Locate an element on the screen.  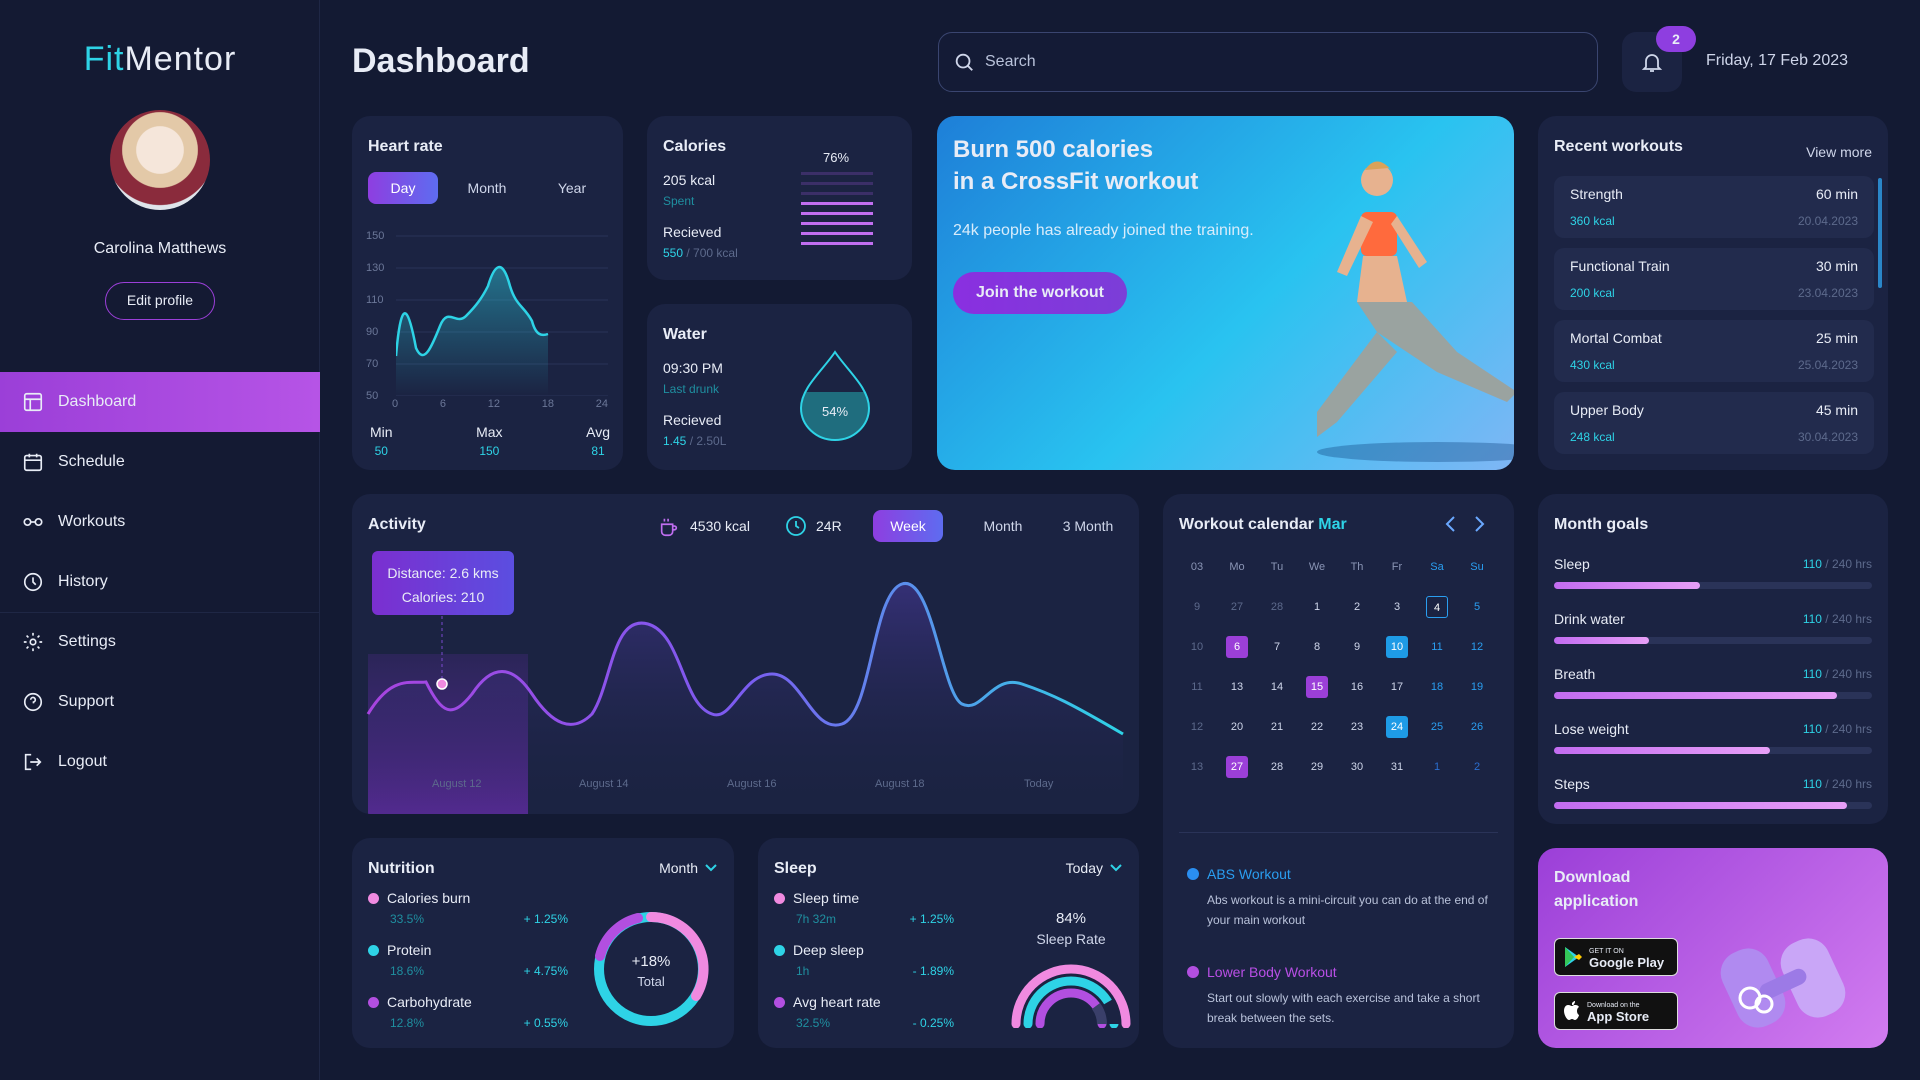
workout-duration: 25 min is located at coordinates (1836, 338).